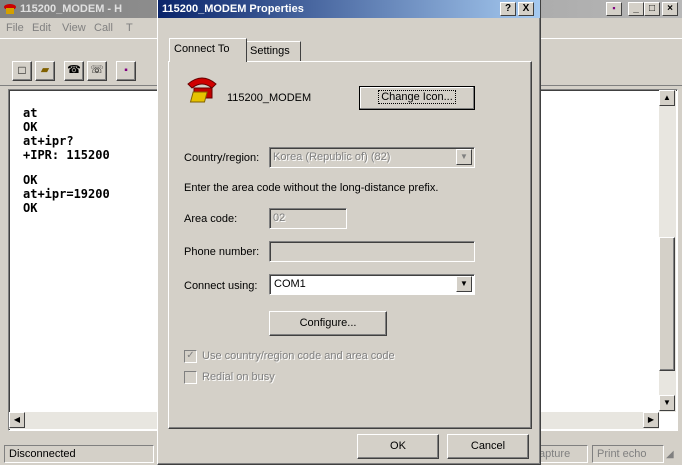 This screenshot has height=465, width=682. I want to click on connect-using-value: COM1, so click(290, 284).